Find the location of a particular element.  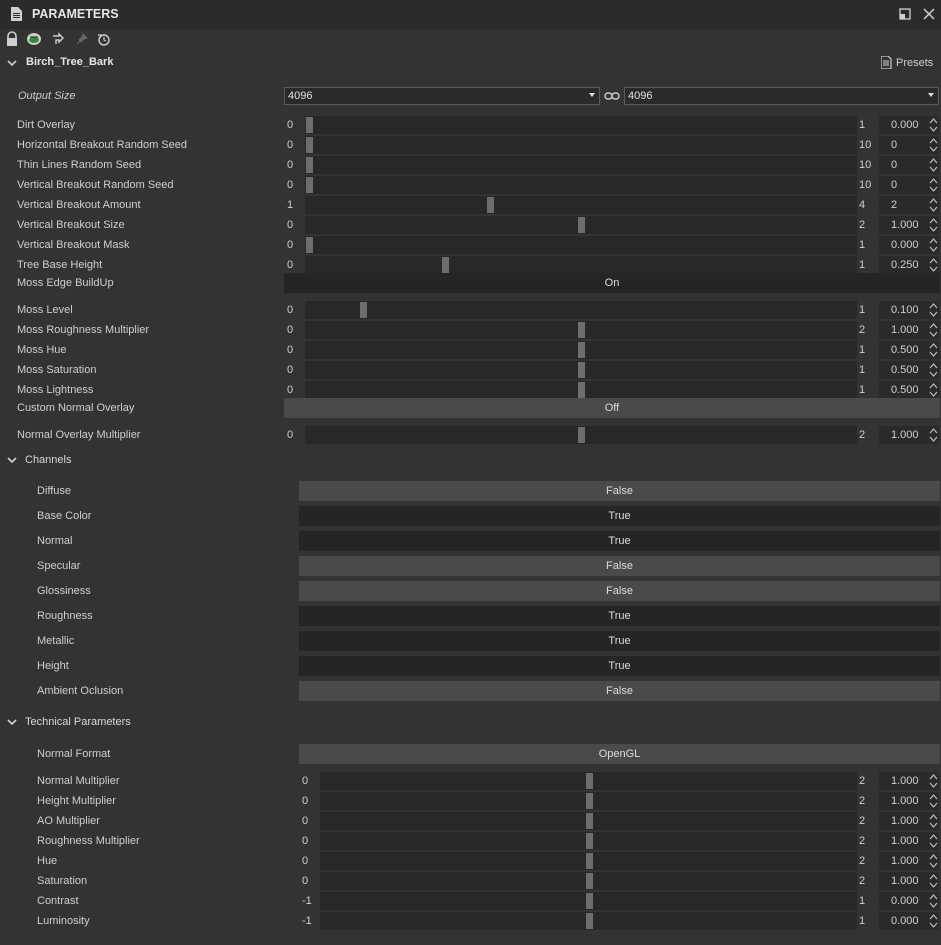

normal-overlay-multiplier-slider is located at coordinates (581, 435).